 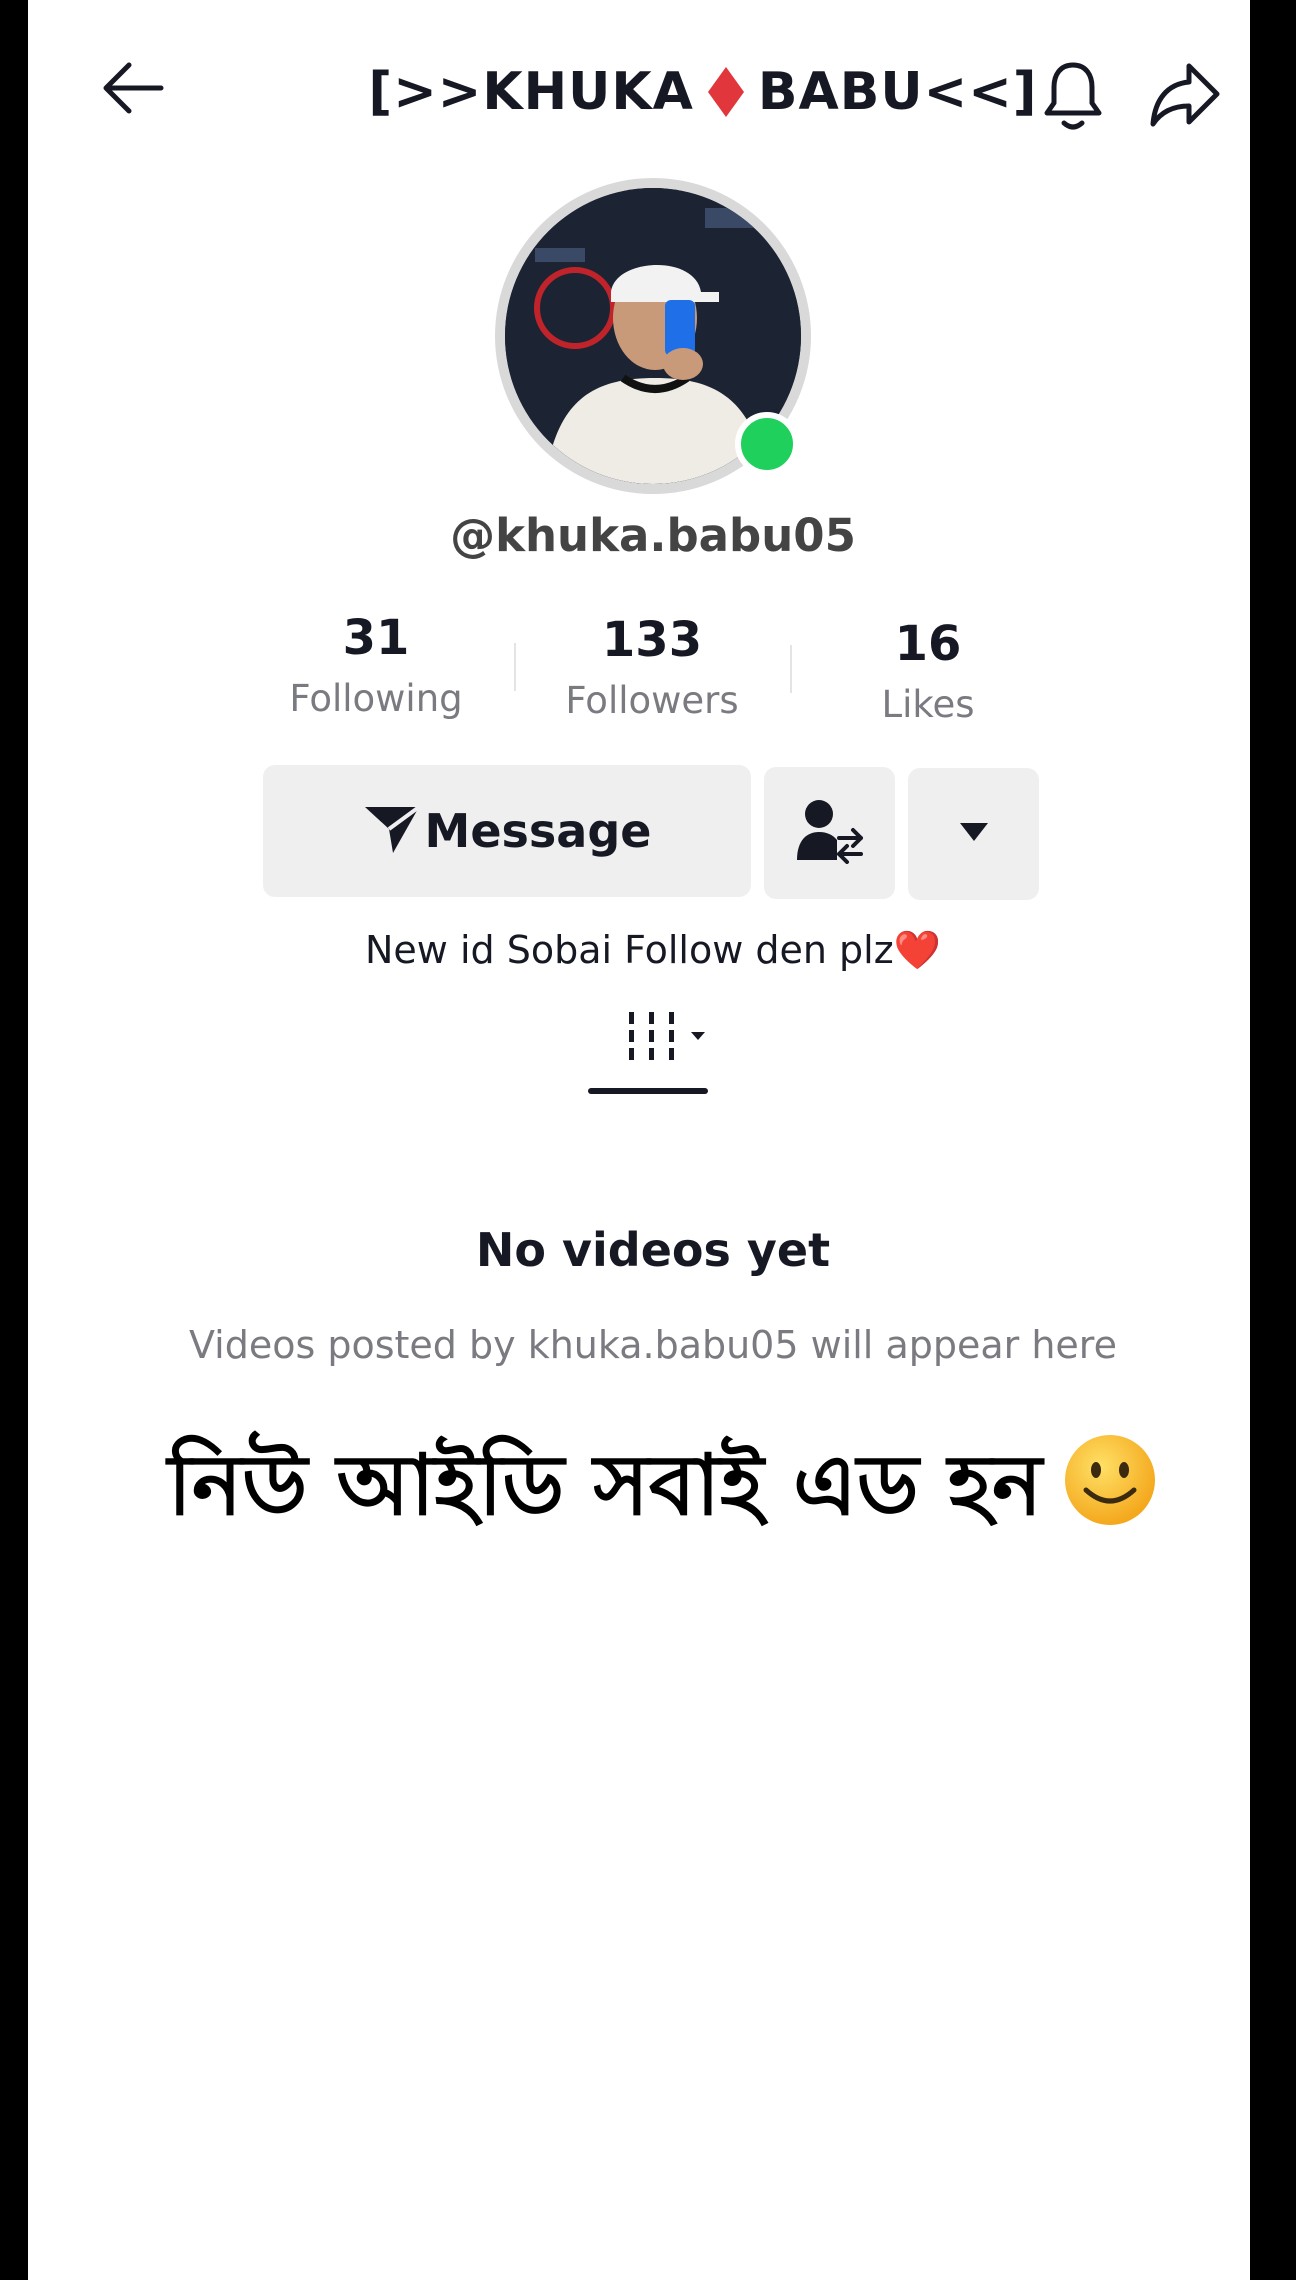 I want to click on stat-followers: 133 Followers, so click(x=652, y=668).